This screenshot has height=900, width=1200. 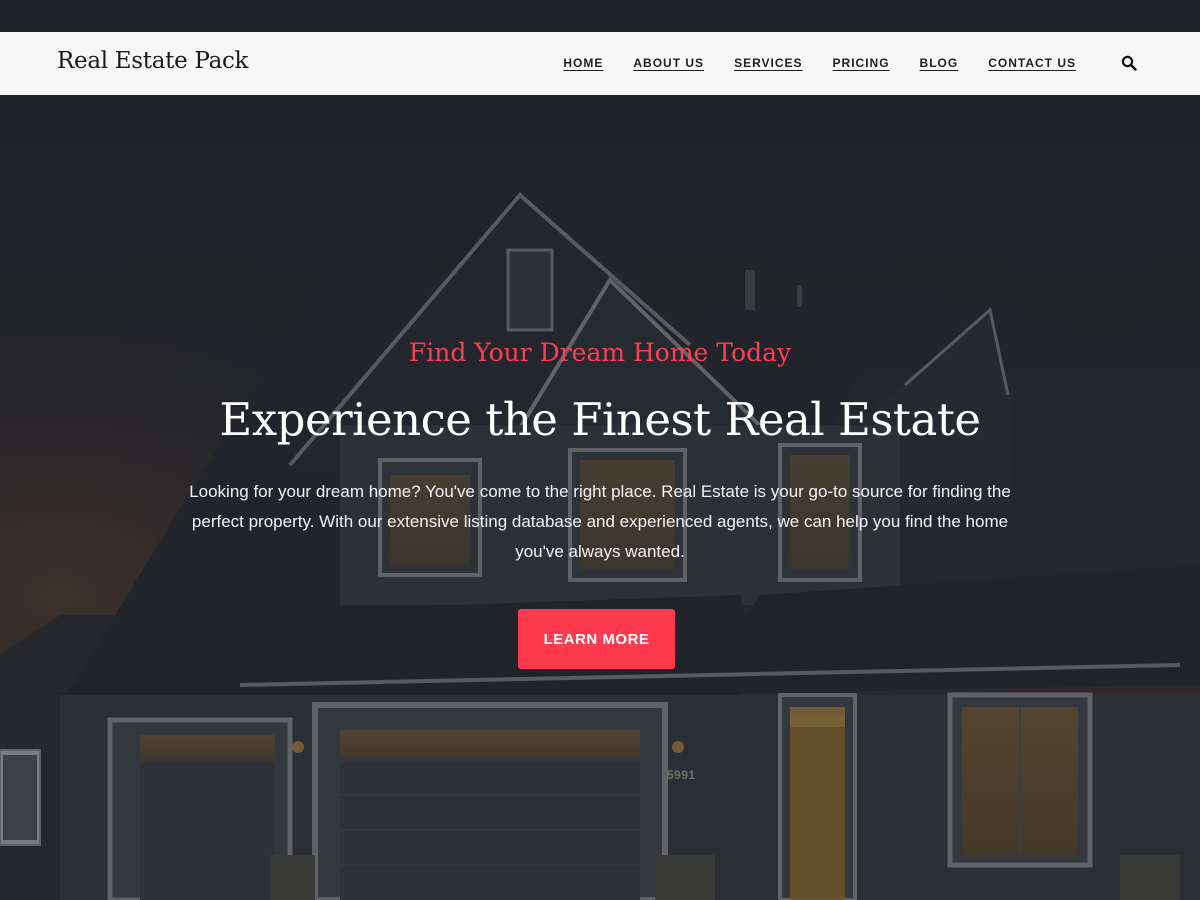 What do you see at coordinates (583, 63) in the screenshot?
I see `nav-home: HOME` at bounding box center [583, 63].